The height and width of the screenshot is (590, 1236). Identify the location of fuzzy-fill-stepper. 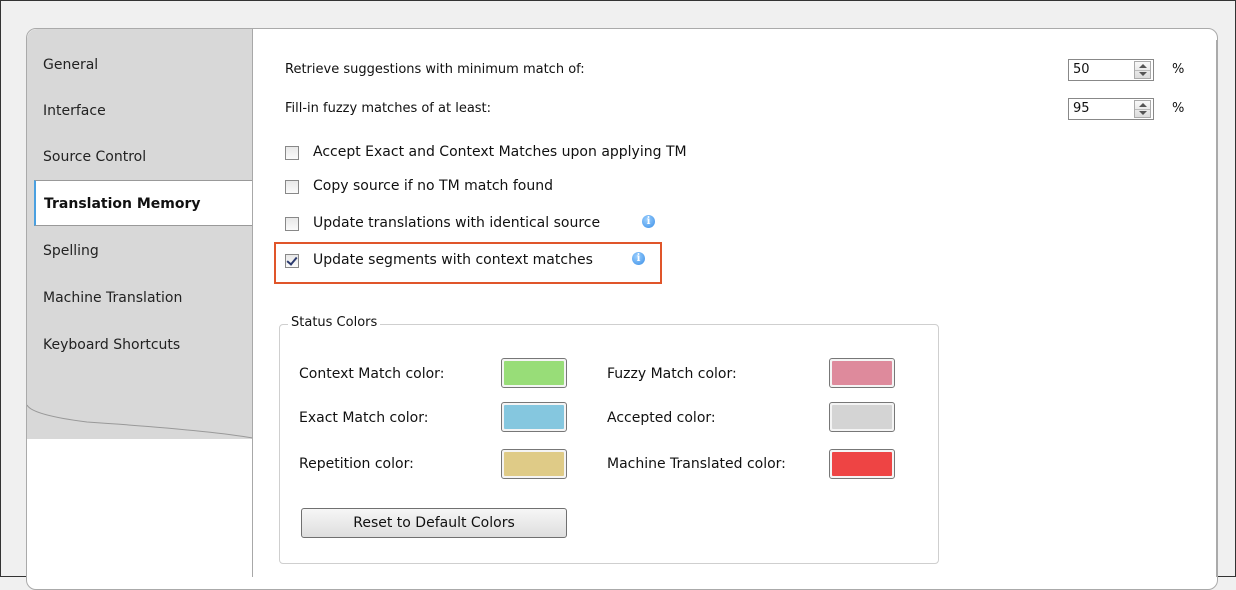
(1142, 109).